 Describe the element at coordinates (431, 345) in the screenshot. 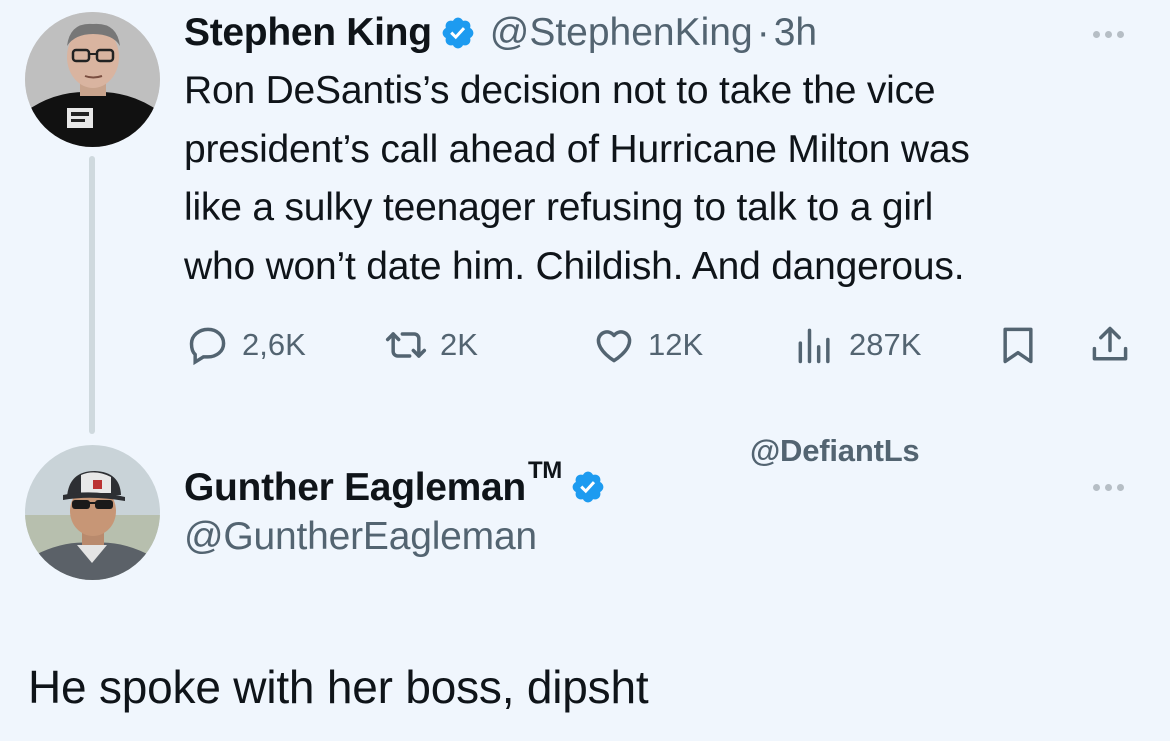

I see `retweet-button: 2K` at that location.